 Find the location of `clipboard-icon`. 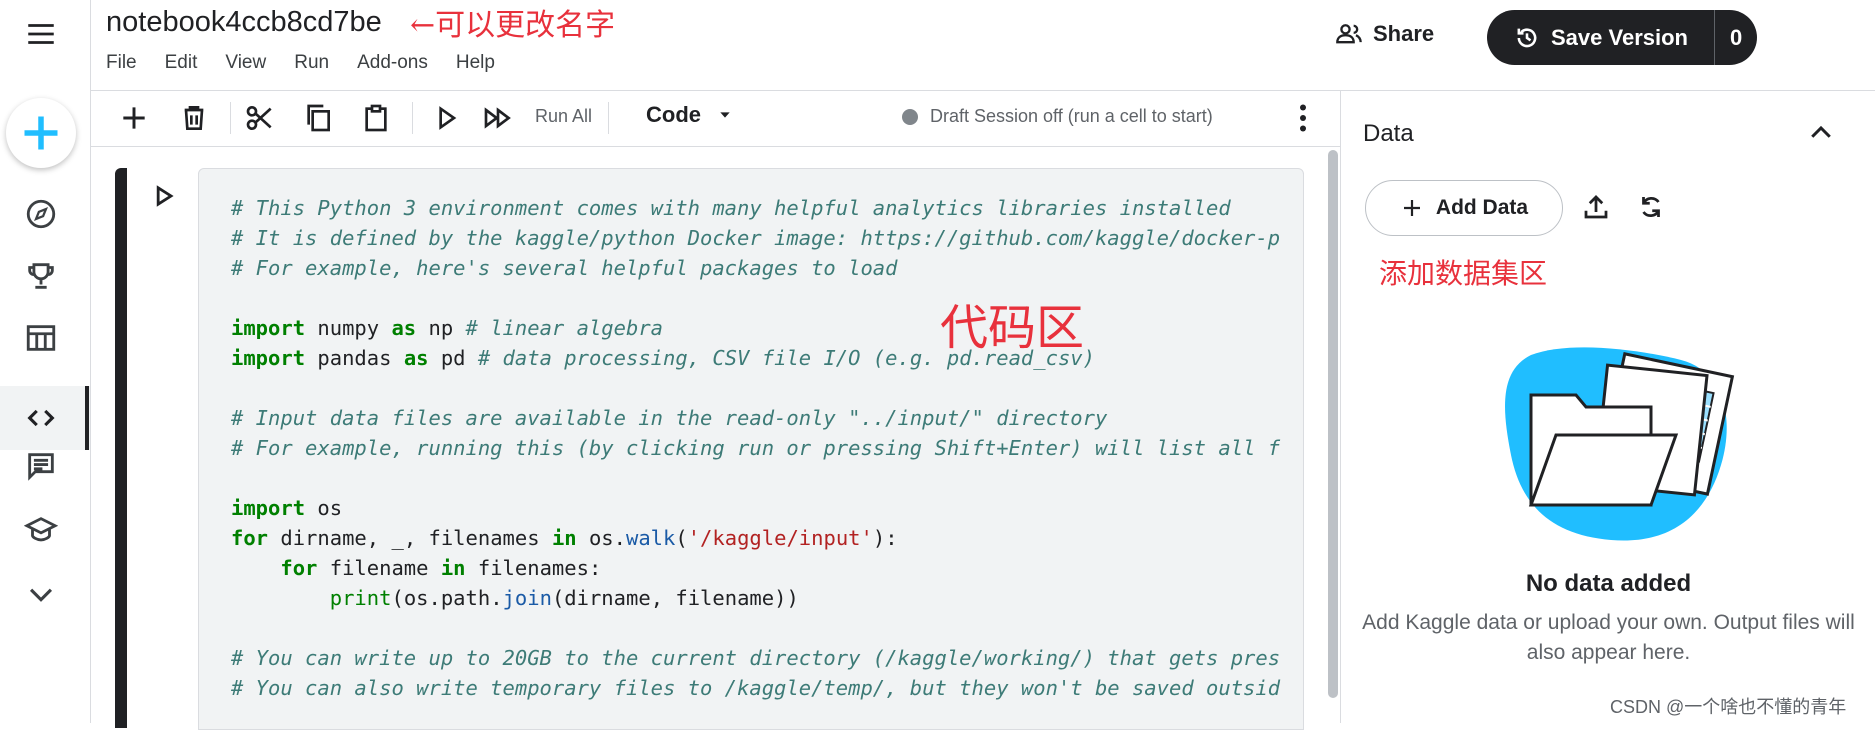

clipboard-icon is located at coordinates (376, 118).